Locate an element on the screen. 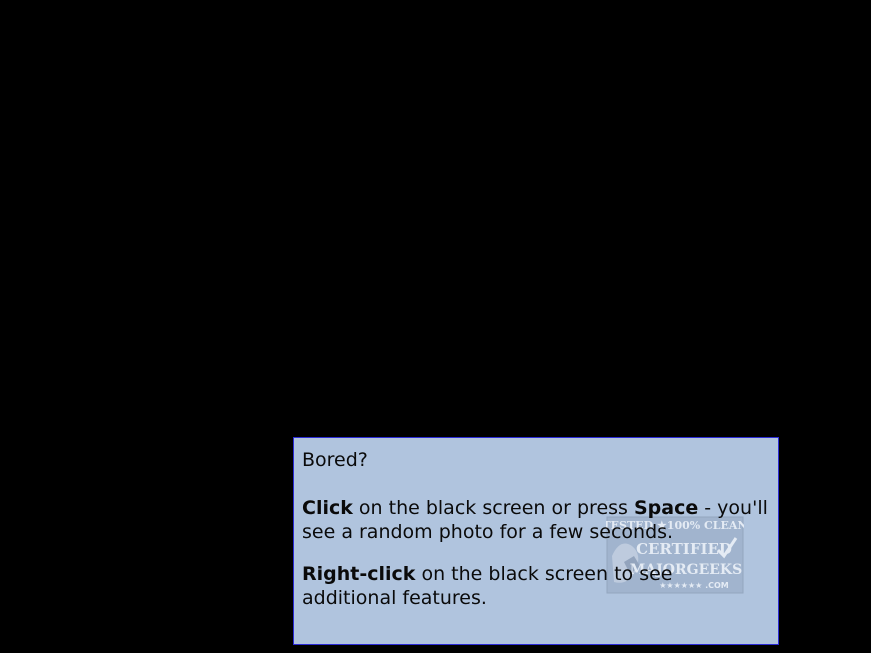  panel-title: Bored? is located at coordinates (335, 460).